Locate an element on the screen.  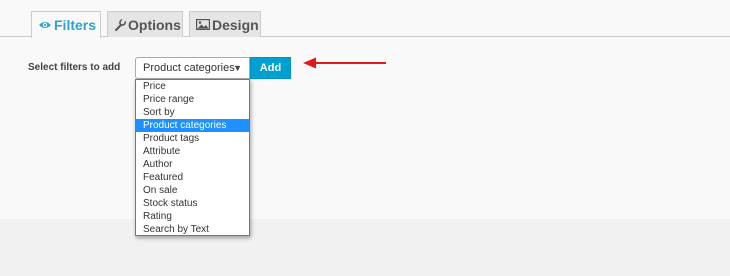
chevron-down-icon: ▼ is located at coordinates (237, 68).